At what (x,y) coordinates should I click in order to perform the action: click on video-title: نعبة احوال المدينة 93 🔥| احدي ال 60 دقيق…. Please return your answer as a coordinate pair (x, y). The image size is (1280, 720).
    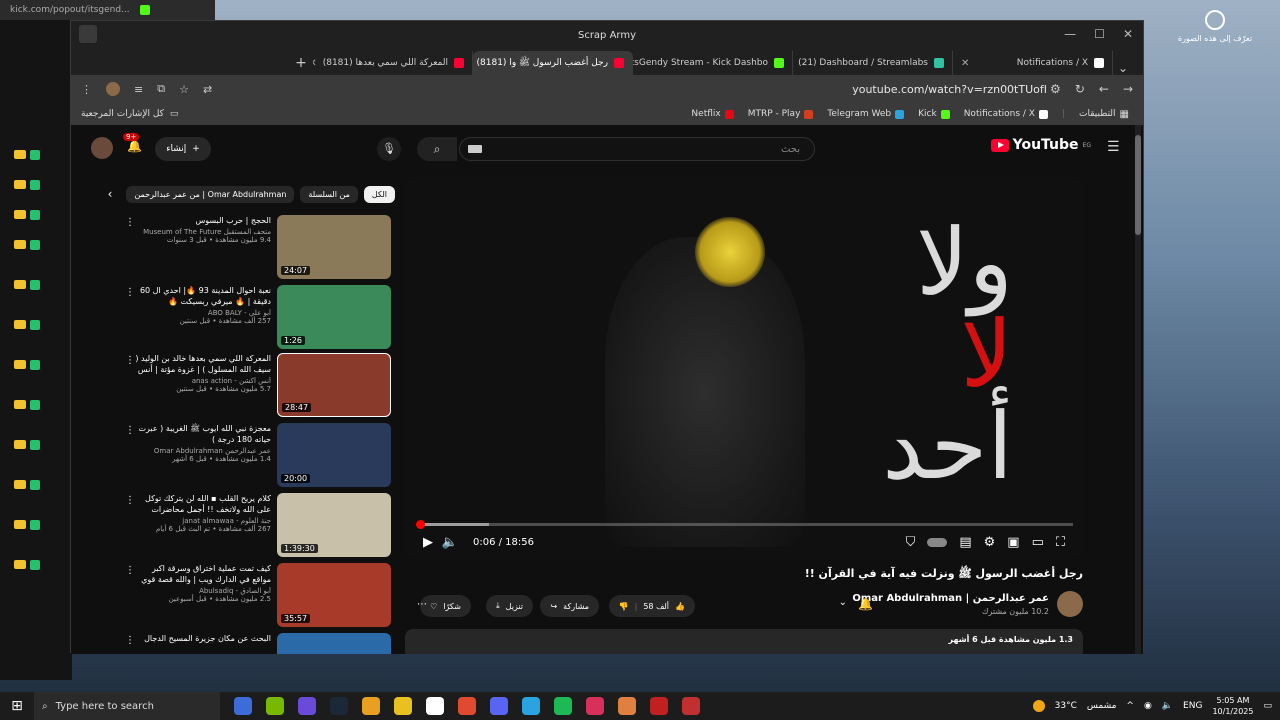
    Looking at the image, I should click on (203, 296).